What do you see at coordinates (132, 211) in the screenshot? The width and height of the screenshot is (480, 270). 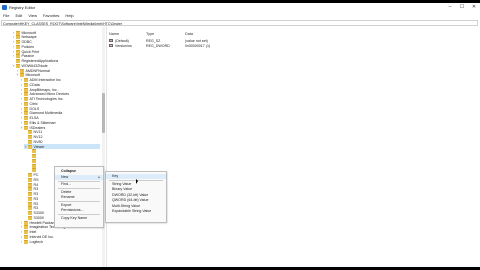 I see `new-submenu-item-label: Expandable String Value` at bounding box center [132, 211].